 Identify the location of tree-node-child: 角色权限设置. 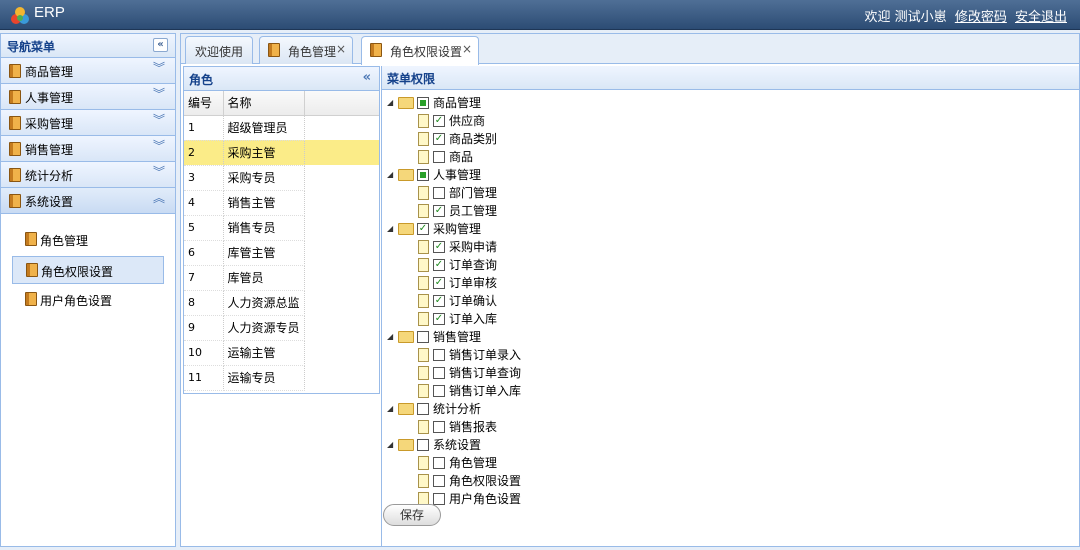
(732, 481).